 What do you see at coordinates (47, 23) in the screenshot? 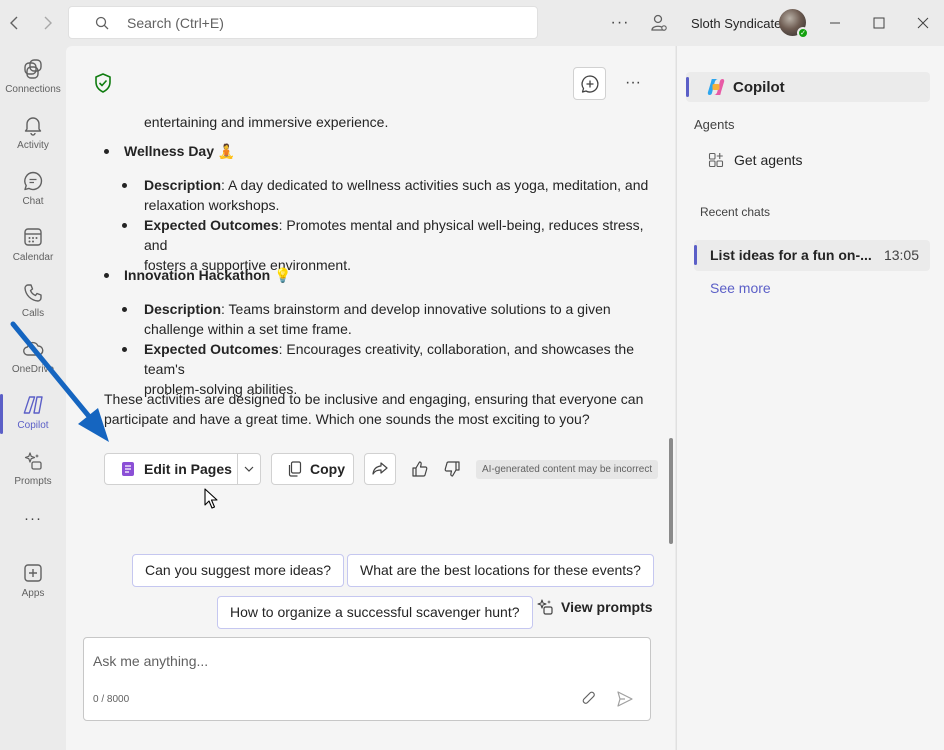
I see `forward-arrow-icon` at bounding box center [47, 23].